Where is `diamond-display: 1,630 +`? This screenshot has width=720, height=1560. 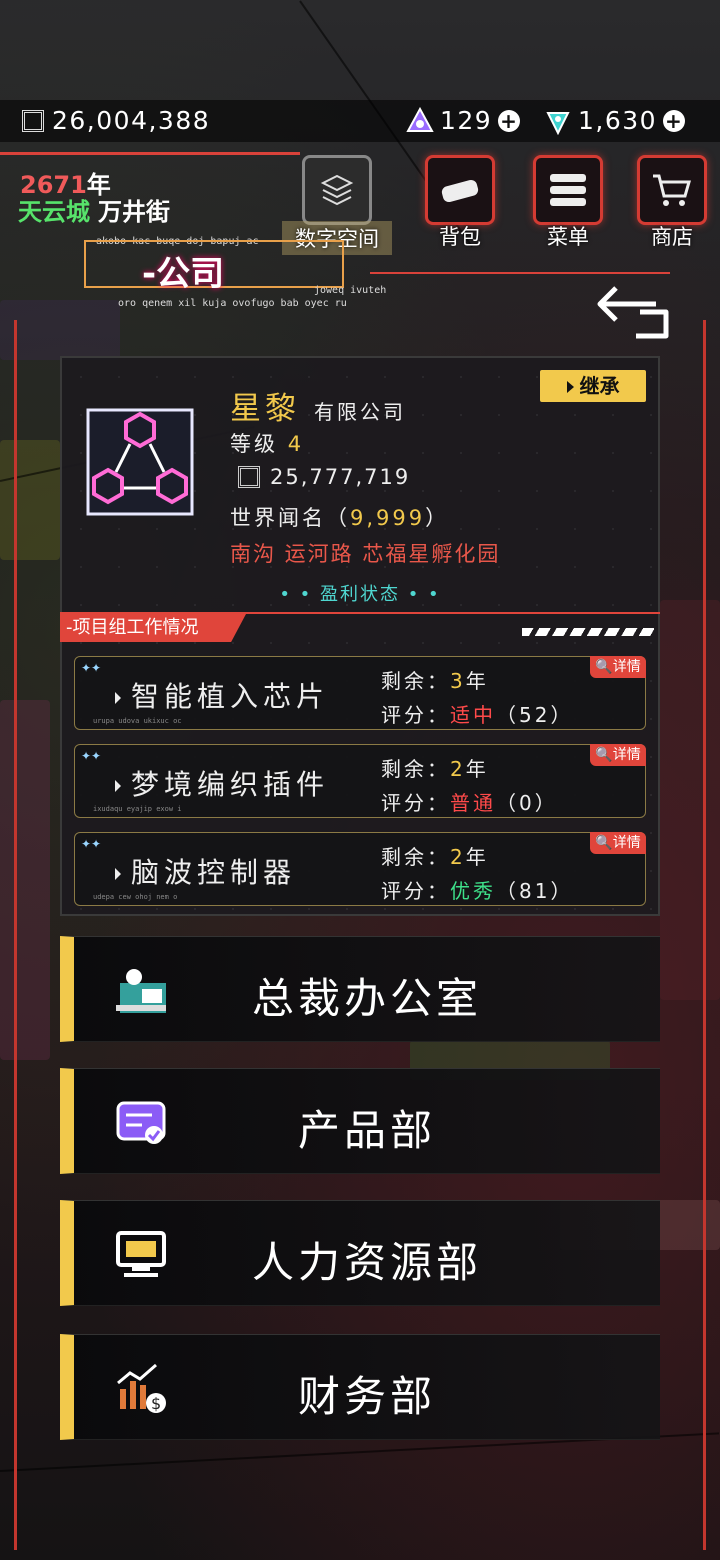 diamond-display: 1,630 + is located at coordinates (615, 120).